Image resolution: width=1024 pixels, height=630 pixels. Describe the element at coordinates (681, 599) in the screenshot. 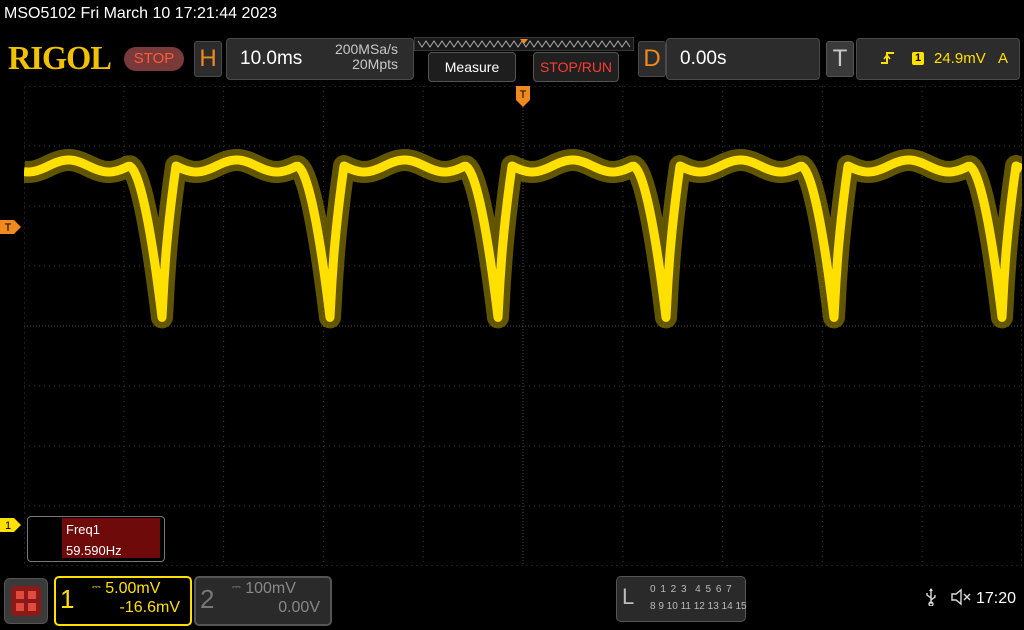

I see `logic-analyzer-panel` at that location.